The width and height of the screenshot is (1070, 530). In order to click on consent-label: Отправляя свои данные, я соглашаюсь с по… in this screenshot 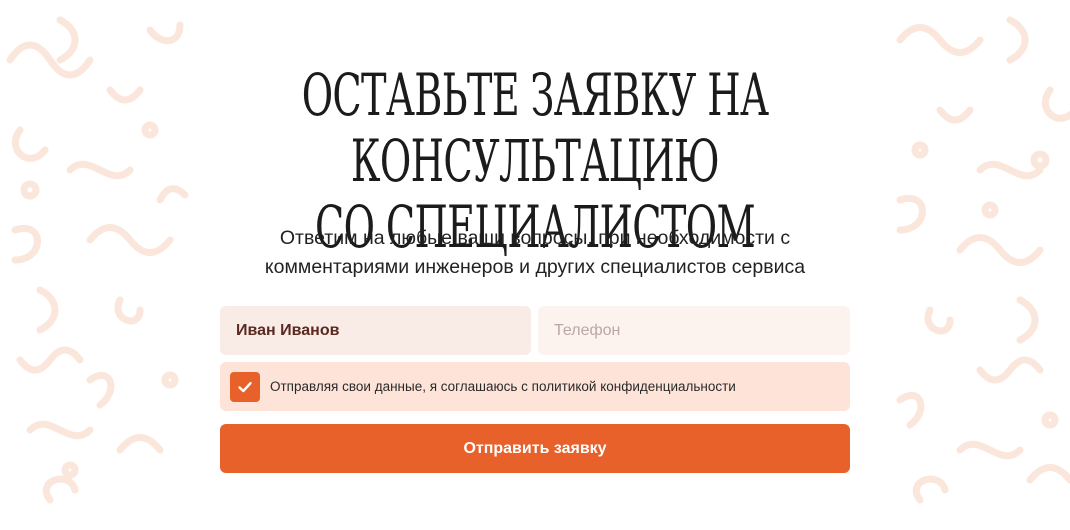, I will do `click(503, 386)`.